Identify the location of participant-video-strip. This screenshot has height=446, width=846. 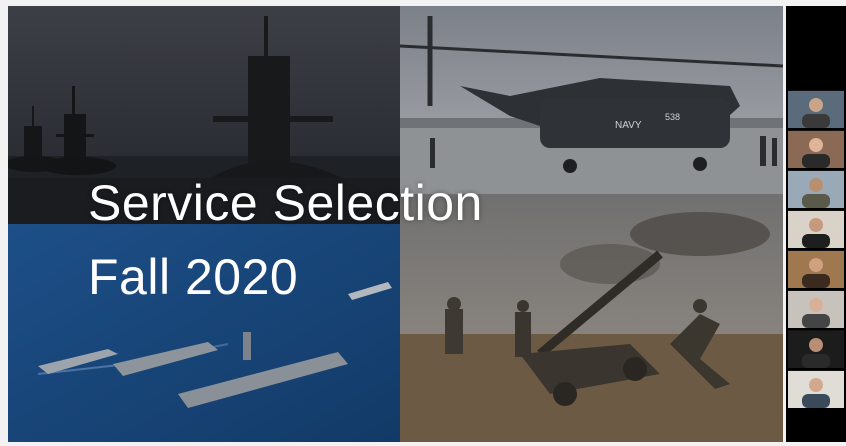
(816, 224).